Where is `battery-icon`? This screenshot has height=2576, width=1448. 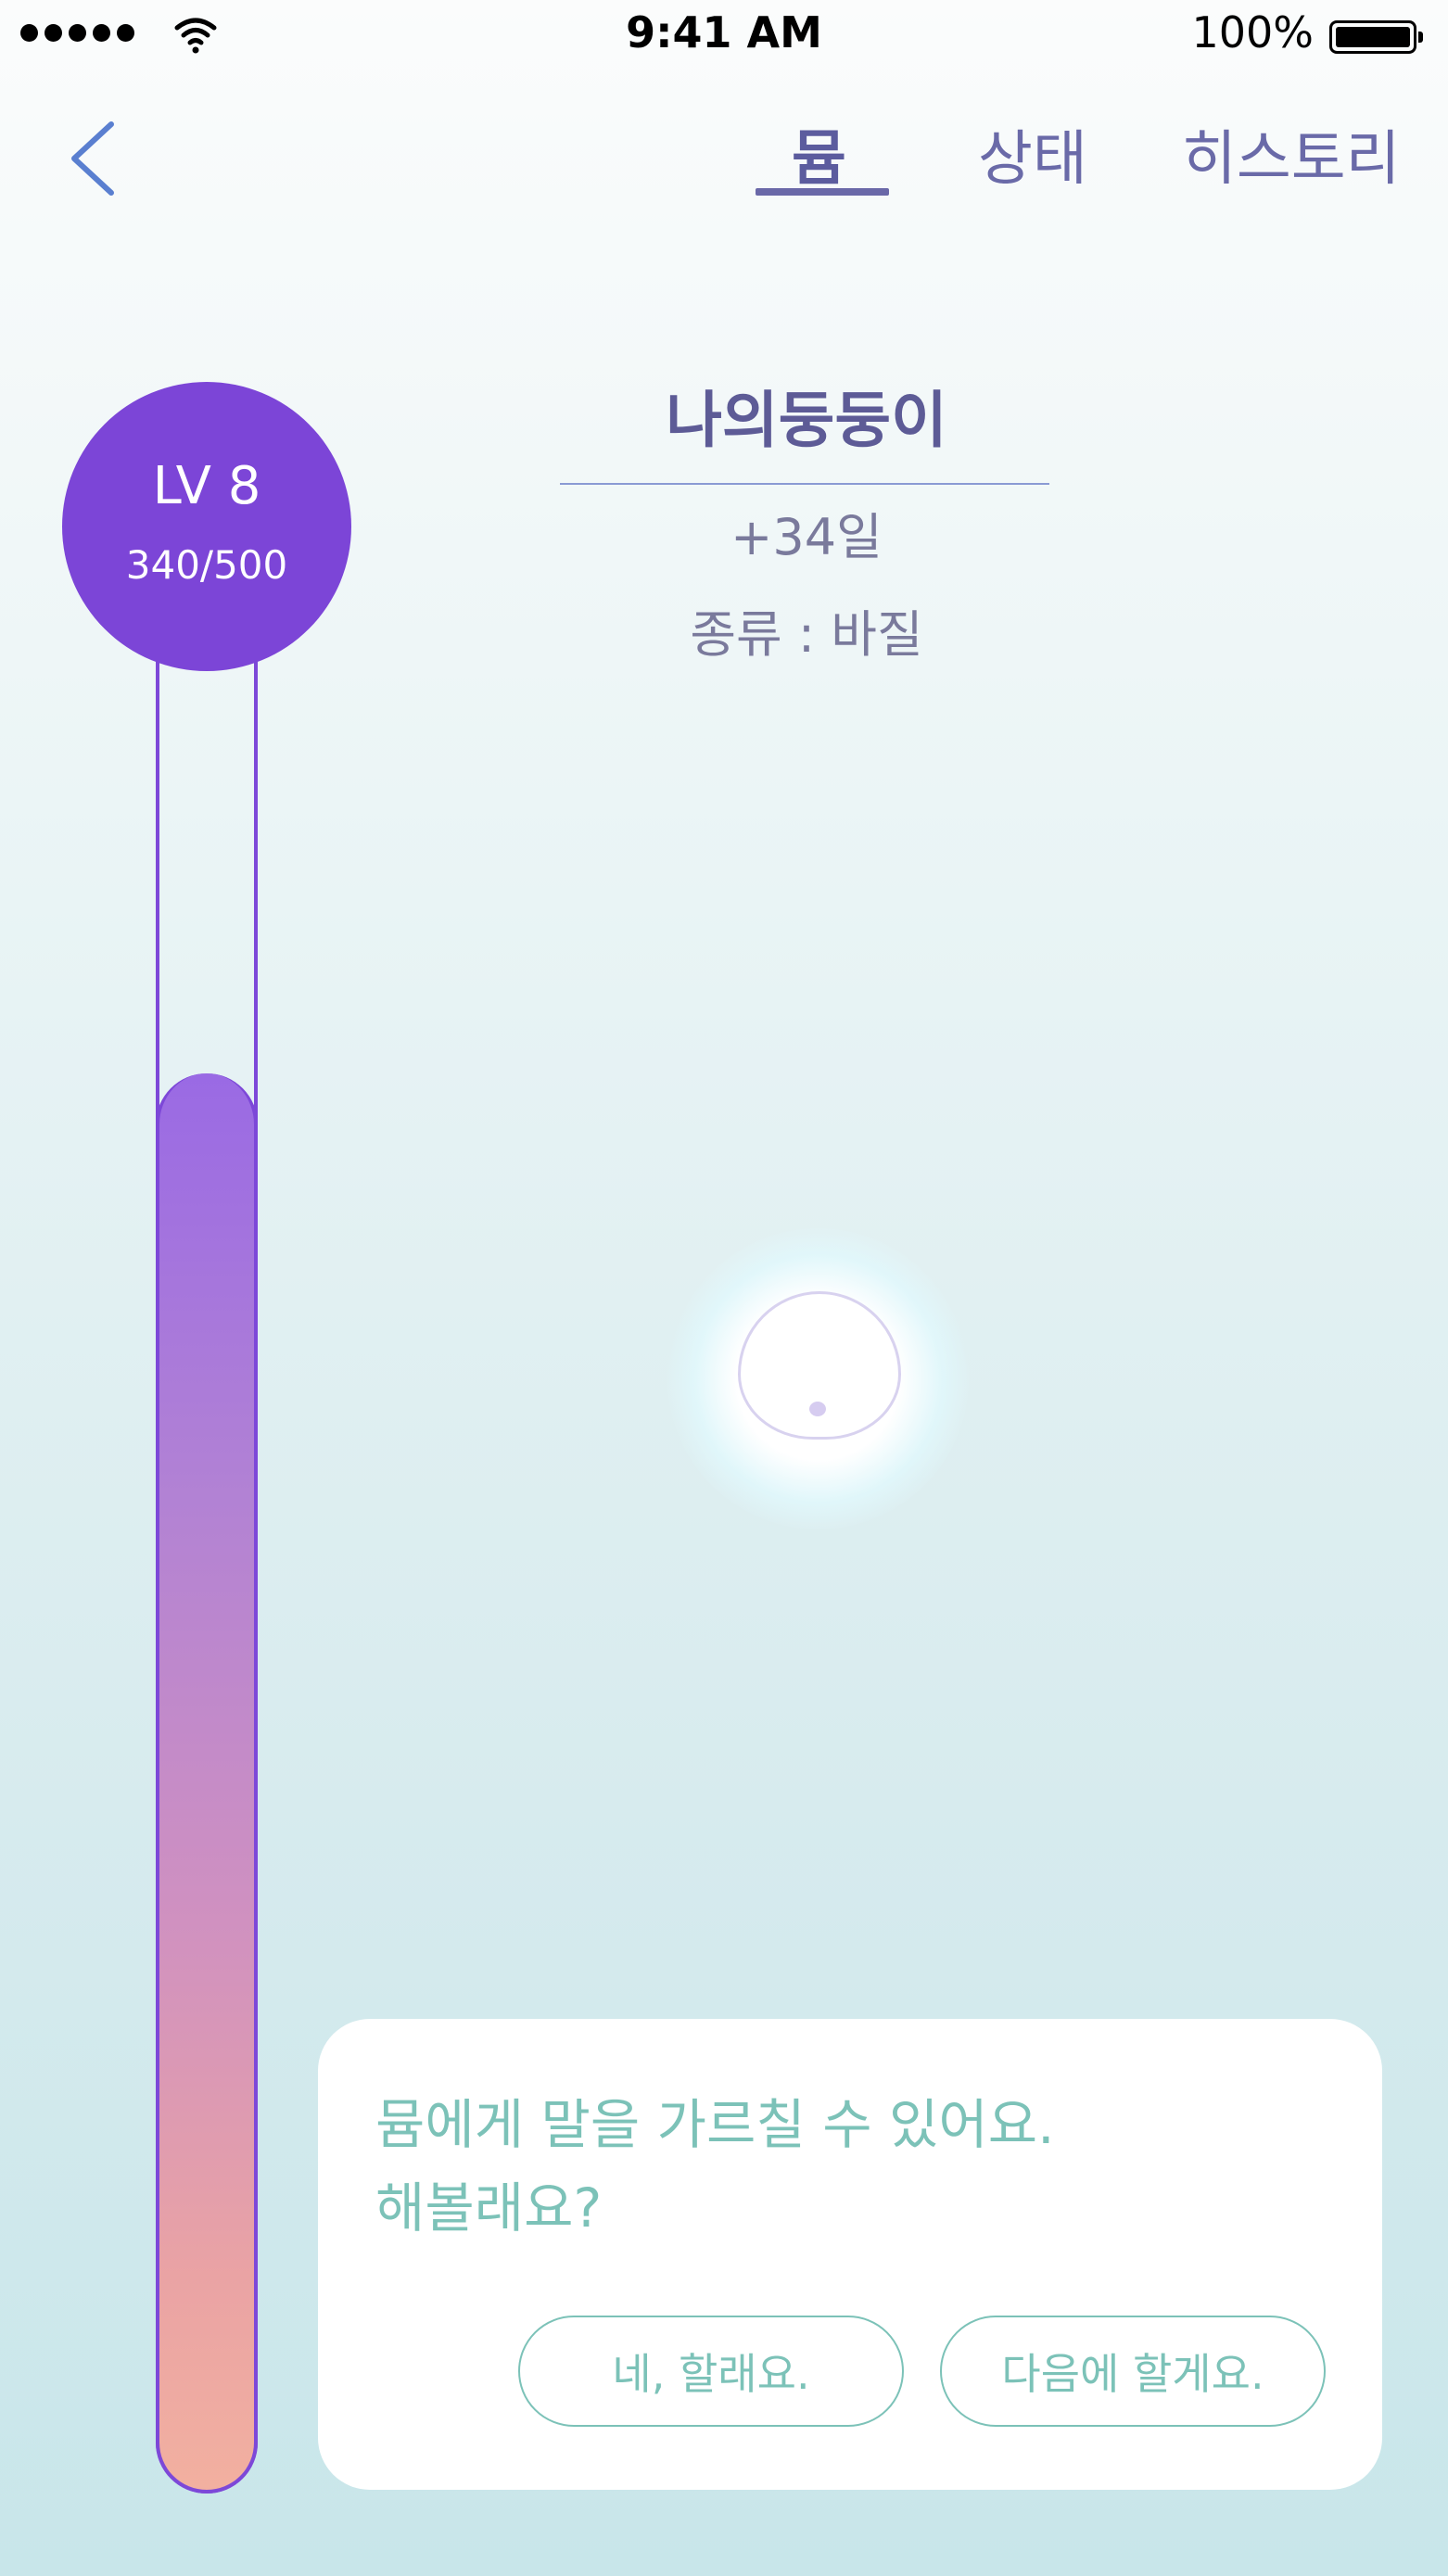
battery-icon is located at coordinates (1376, 37).